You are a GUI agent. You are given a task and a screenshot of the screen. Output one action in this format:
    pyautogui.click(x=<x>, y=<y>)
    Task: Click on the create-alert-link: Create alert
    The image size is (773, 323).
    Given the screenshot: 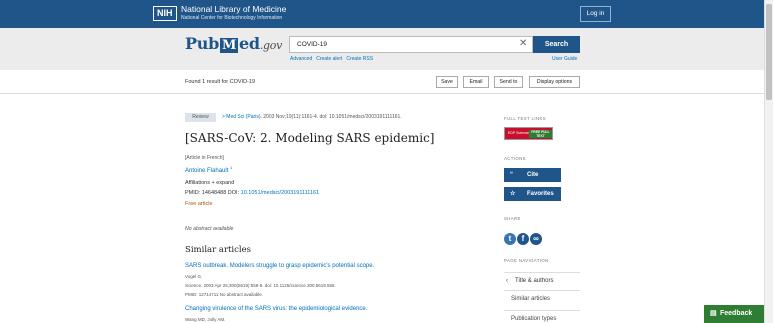 What is the action you would take?
    pyautogui.click(x=329, y=59)
    